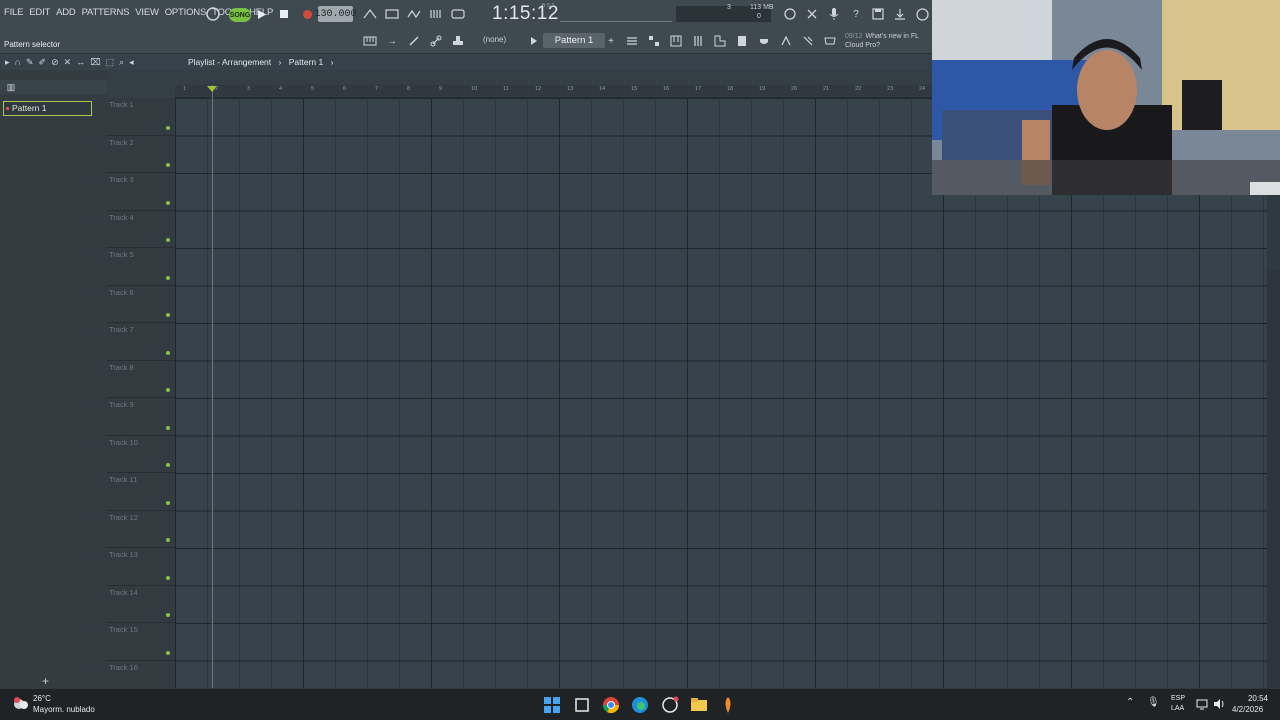  Describe the element at coordinates (1273, 479) in the screenshot. I see `vertical-scrollbar` at that location.